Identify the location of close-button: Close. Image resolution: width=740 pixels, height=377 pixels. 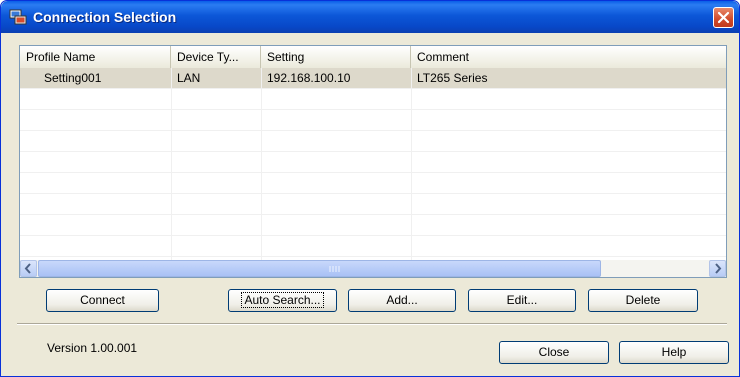
(554, 352).